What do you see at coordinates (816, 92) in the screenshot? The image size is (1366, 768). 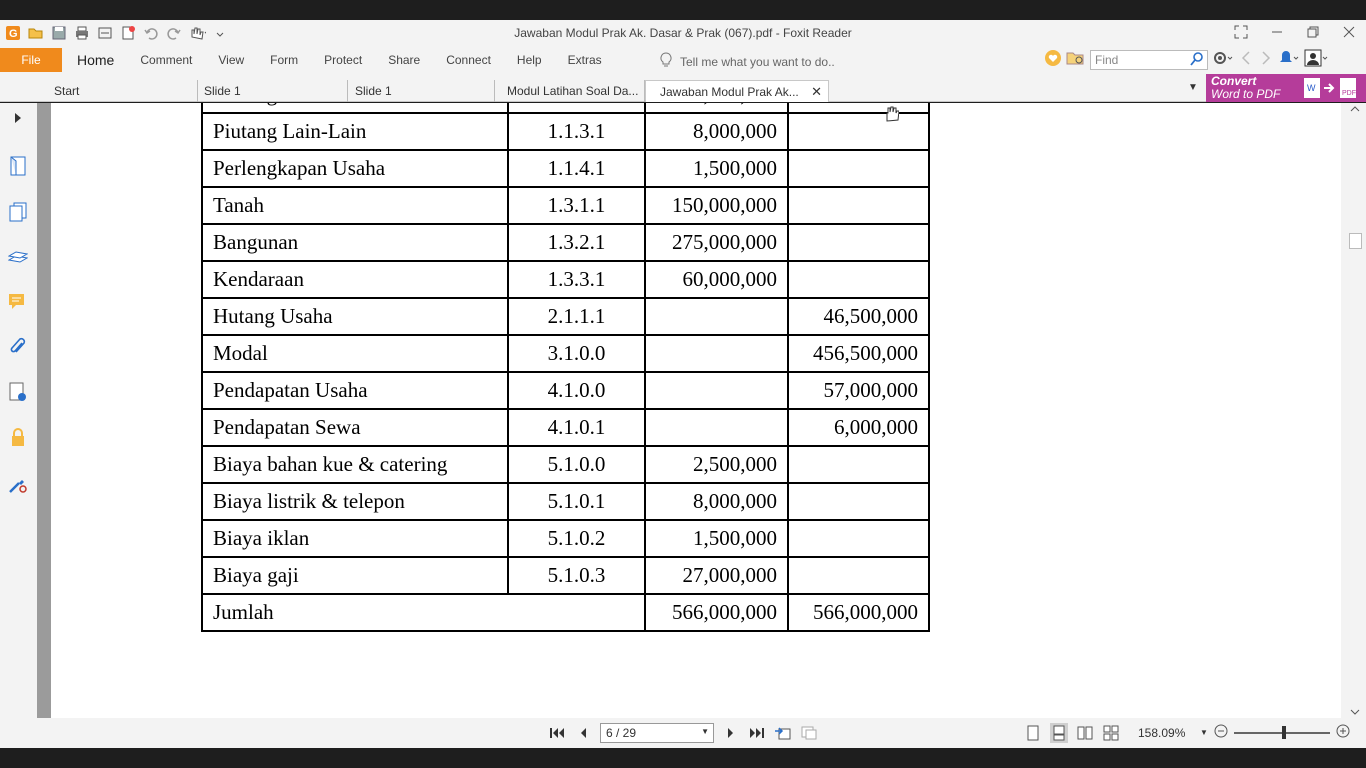 I see `close-tab-icon: ✕` at bounding box center [816, 92].